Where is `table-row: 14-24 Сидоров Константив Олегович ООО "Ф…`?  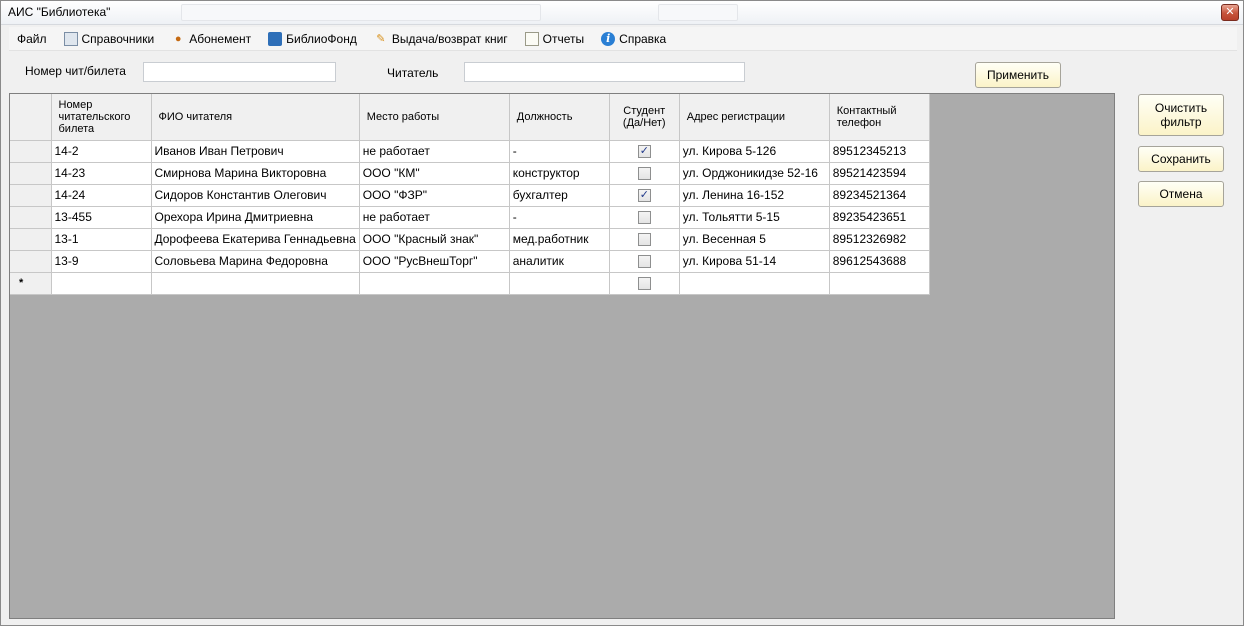 table-row: 14-24 Сидоров Константив Олегович ООО "Ф… is located at coordinates (470, 195).